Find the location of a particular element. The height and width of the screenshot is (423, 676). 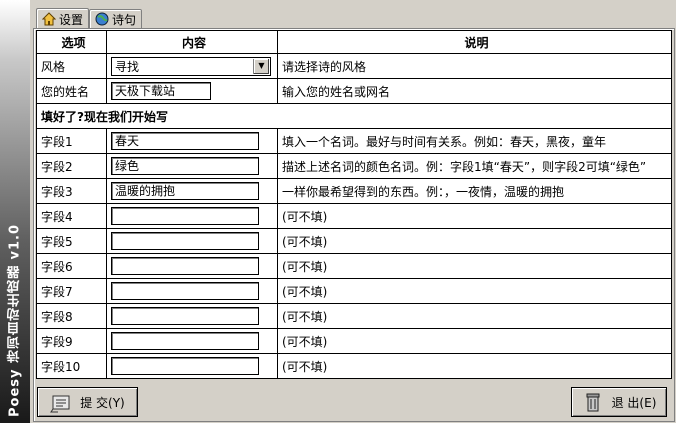

submit-button: 提 交(Y) is located at coordinates (87, 402).